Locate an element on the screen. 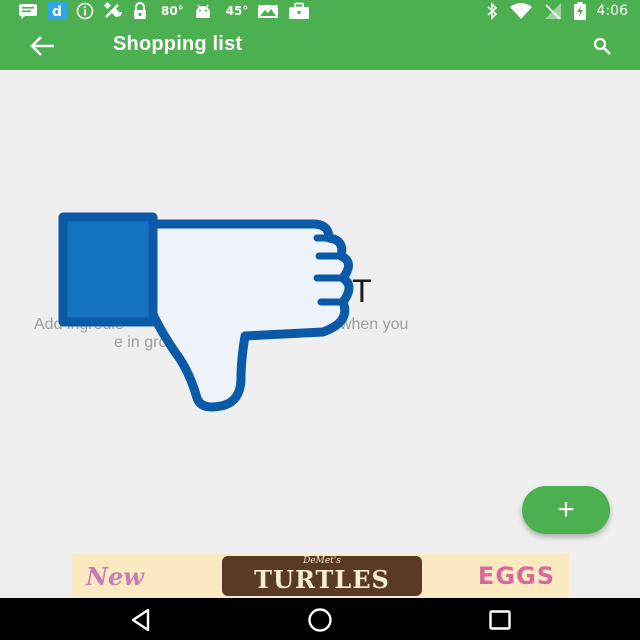 This screenshot has width=640, height=640. plus-icon: + is located at coordinates (566, 509).